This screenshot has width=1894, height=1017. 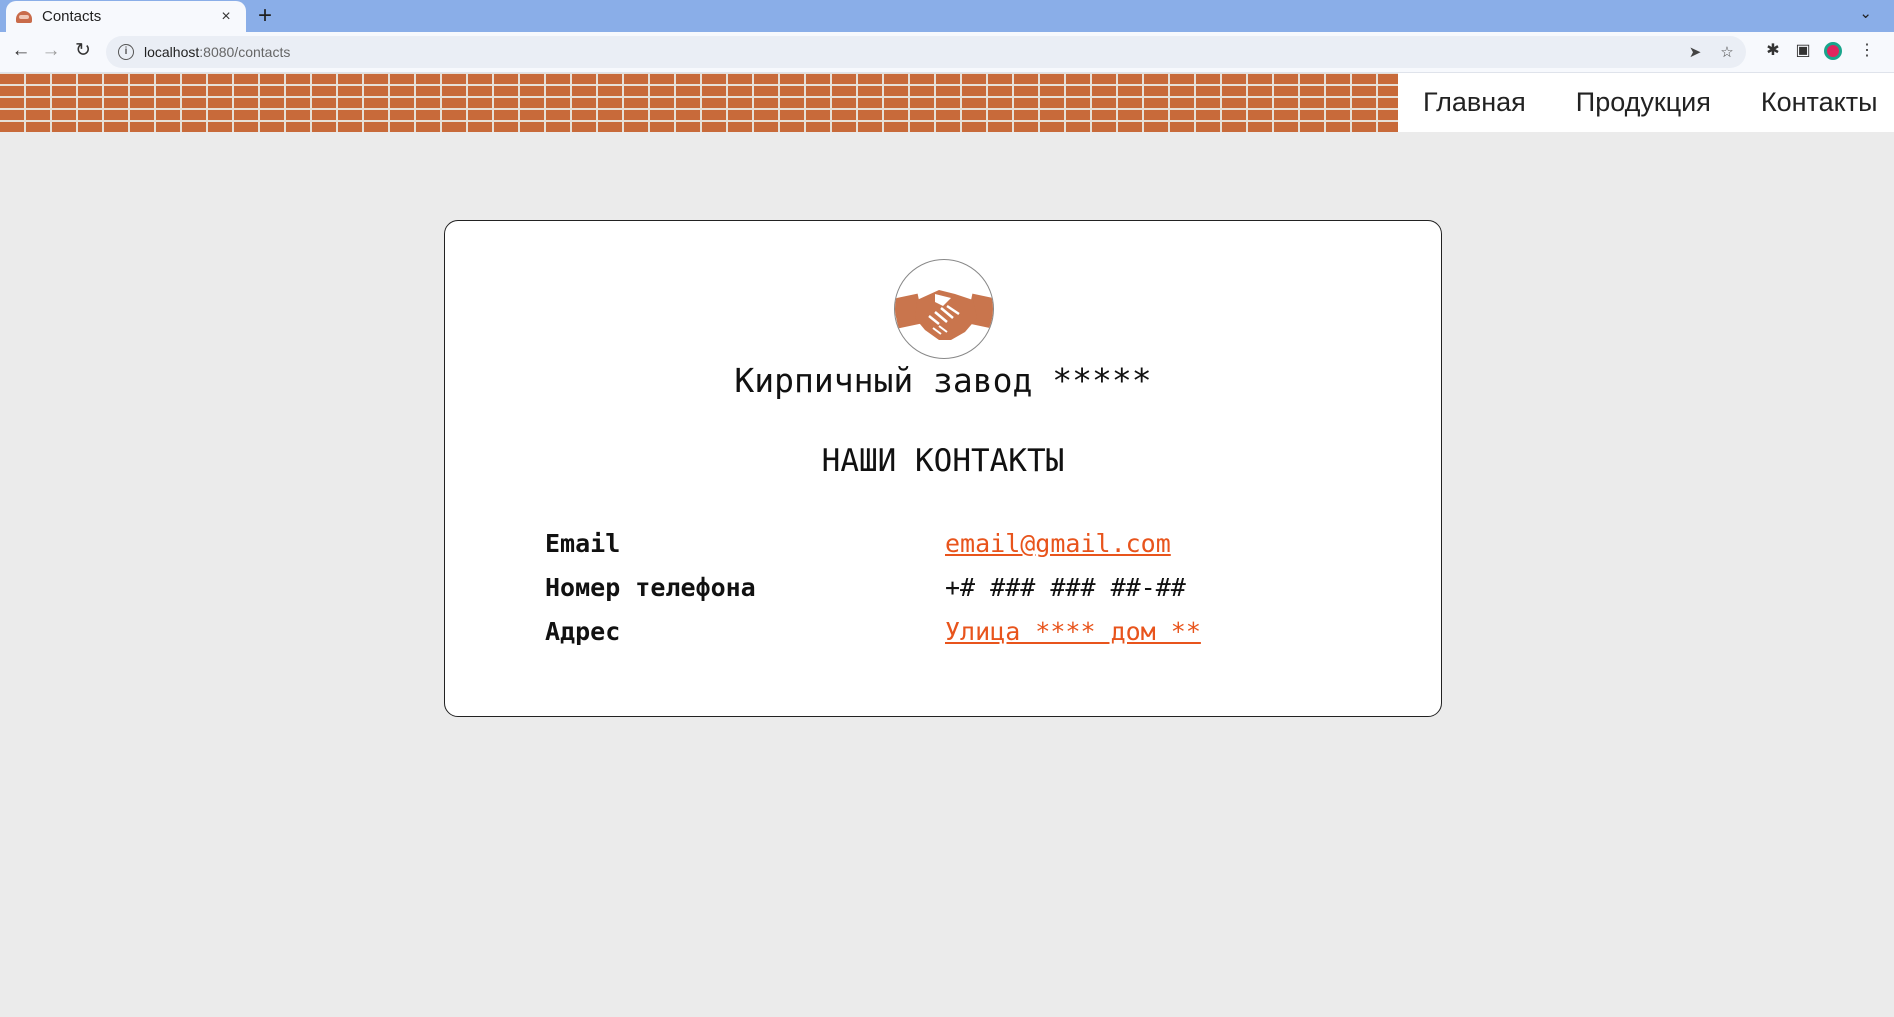 What do you see at coordinates (943, 461) in the screenshot?
I see `section-title: НАШИ КОНТАКТЫ` at bounding box center [943, 461].